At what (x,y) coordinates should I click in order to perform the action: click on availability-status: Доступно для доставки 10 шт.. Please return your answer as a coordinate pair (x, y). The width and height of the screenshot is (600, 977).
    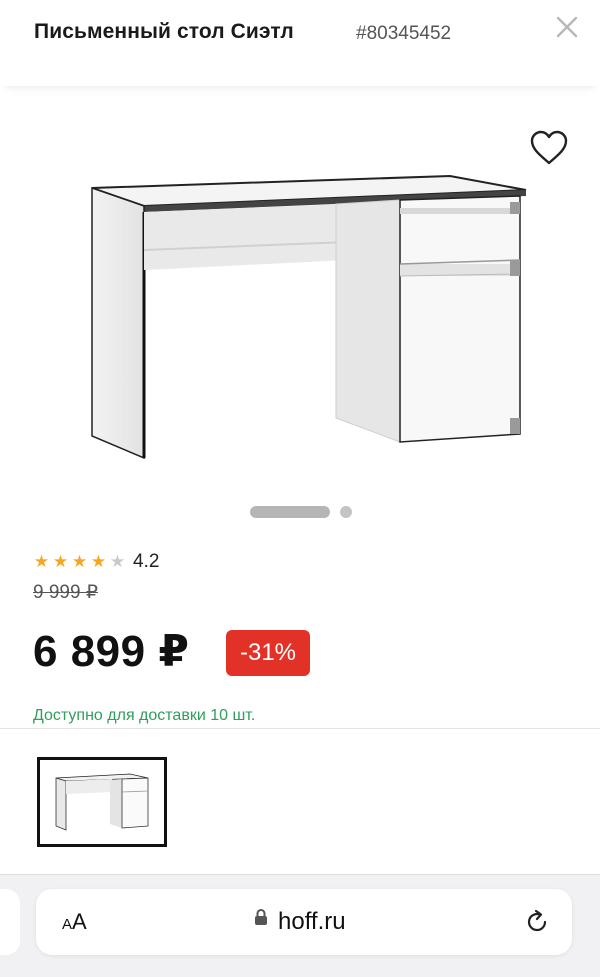
    Looking at the image, I should click on (144, 715).